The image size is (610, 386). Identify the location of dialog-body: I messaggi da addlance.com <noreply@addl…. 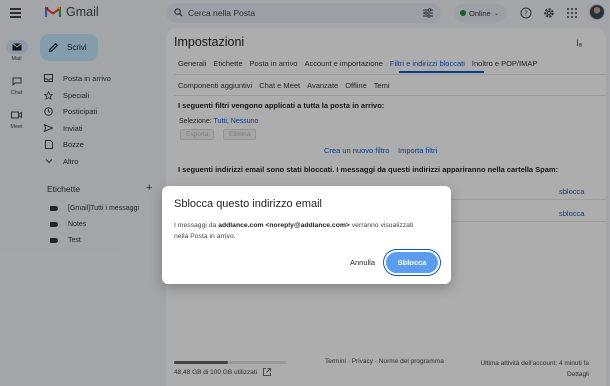
(294, 231).